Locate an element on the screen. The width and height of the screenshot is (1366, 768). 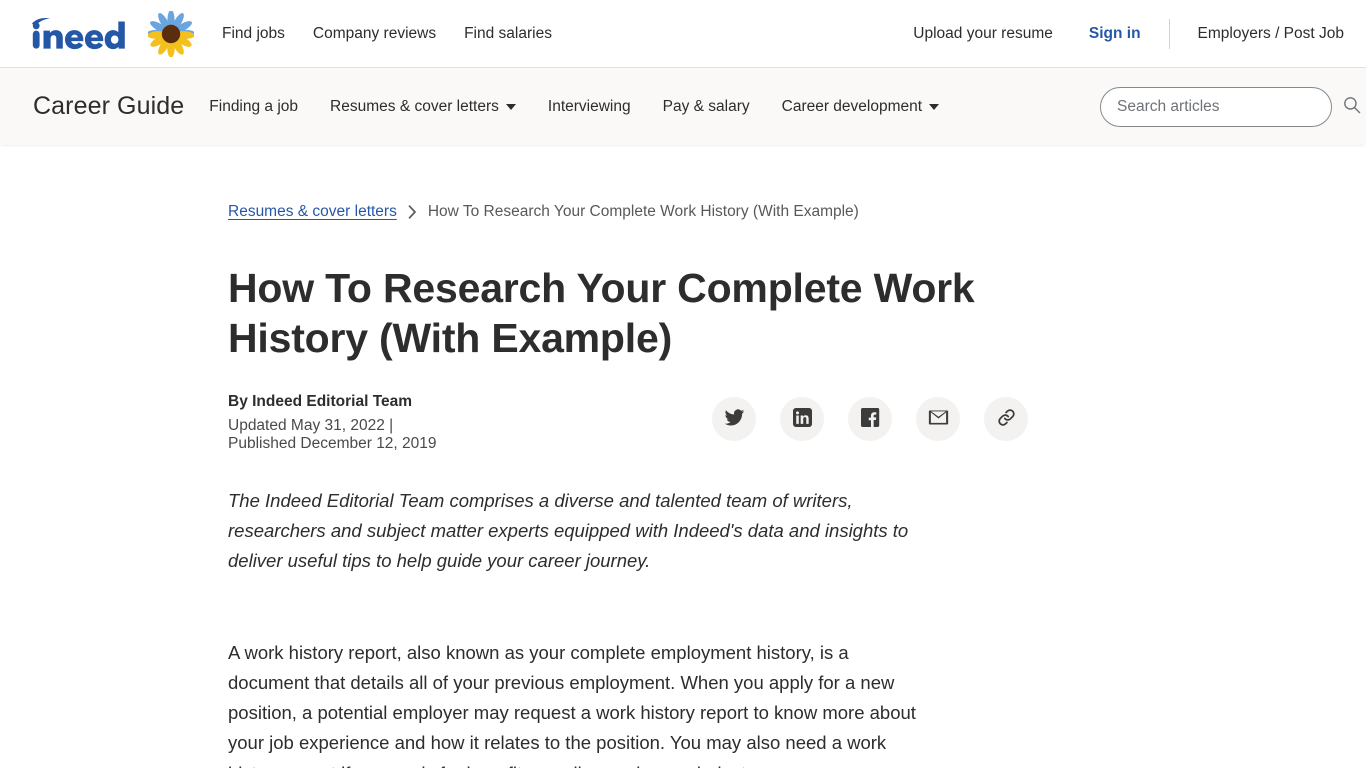
linkedin-icon is located at coordinates (802, 419).